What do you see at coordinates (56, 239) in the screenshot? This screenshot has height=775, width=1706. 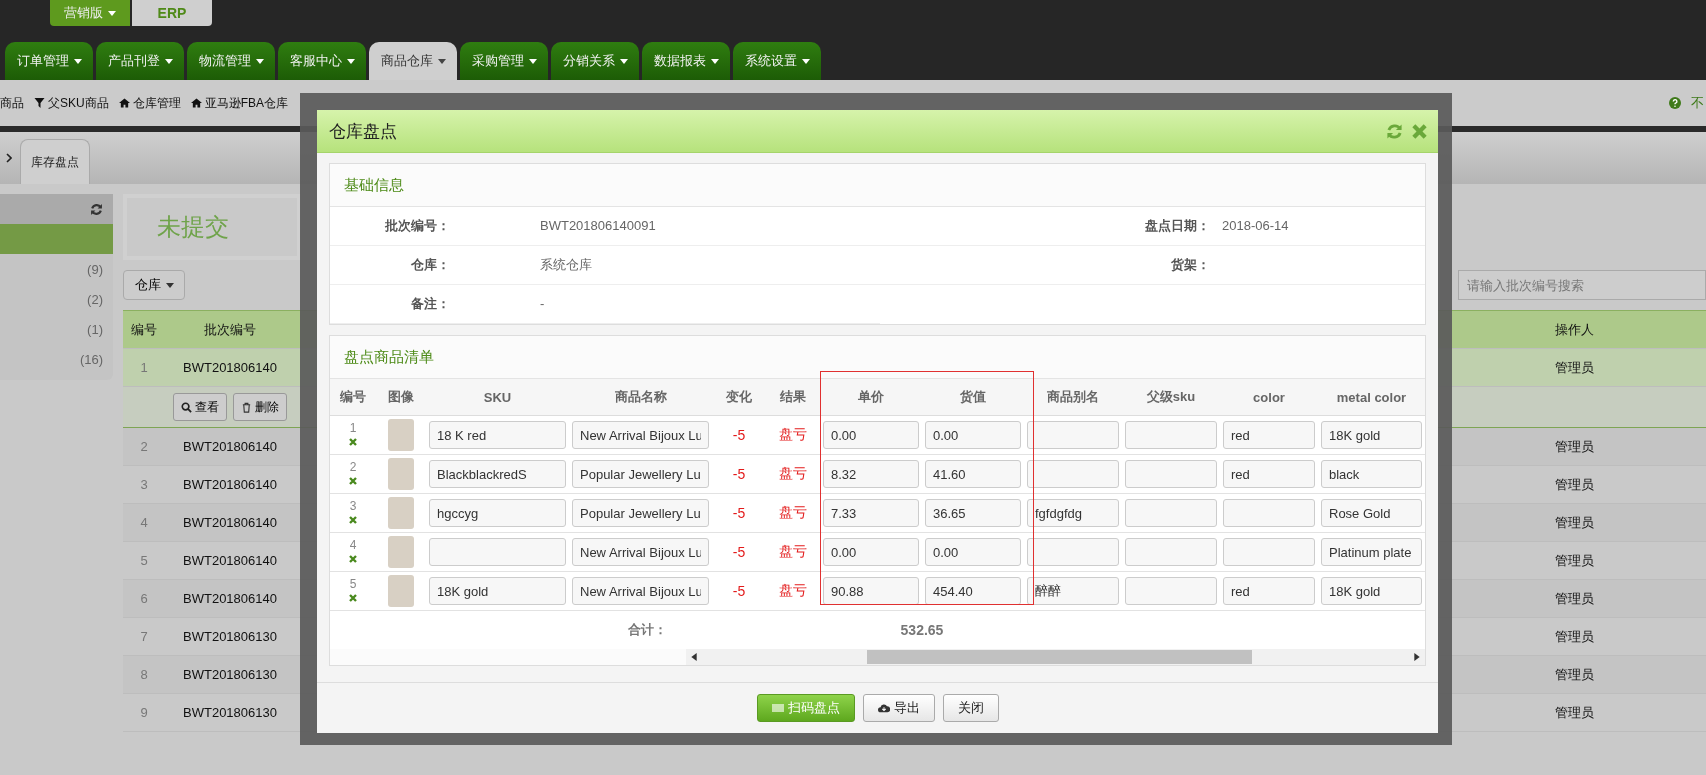 I see `sidebar-item` at bounding box center [56, 239].